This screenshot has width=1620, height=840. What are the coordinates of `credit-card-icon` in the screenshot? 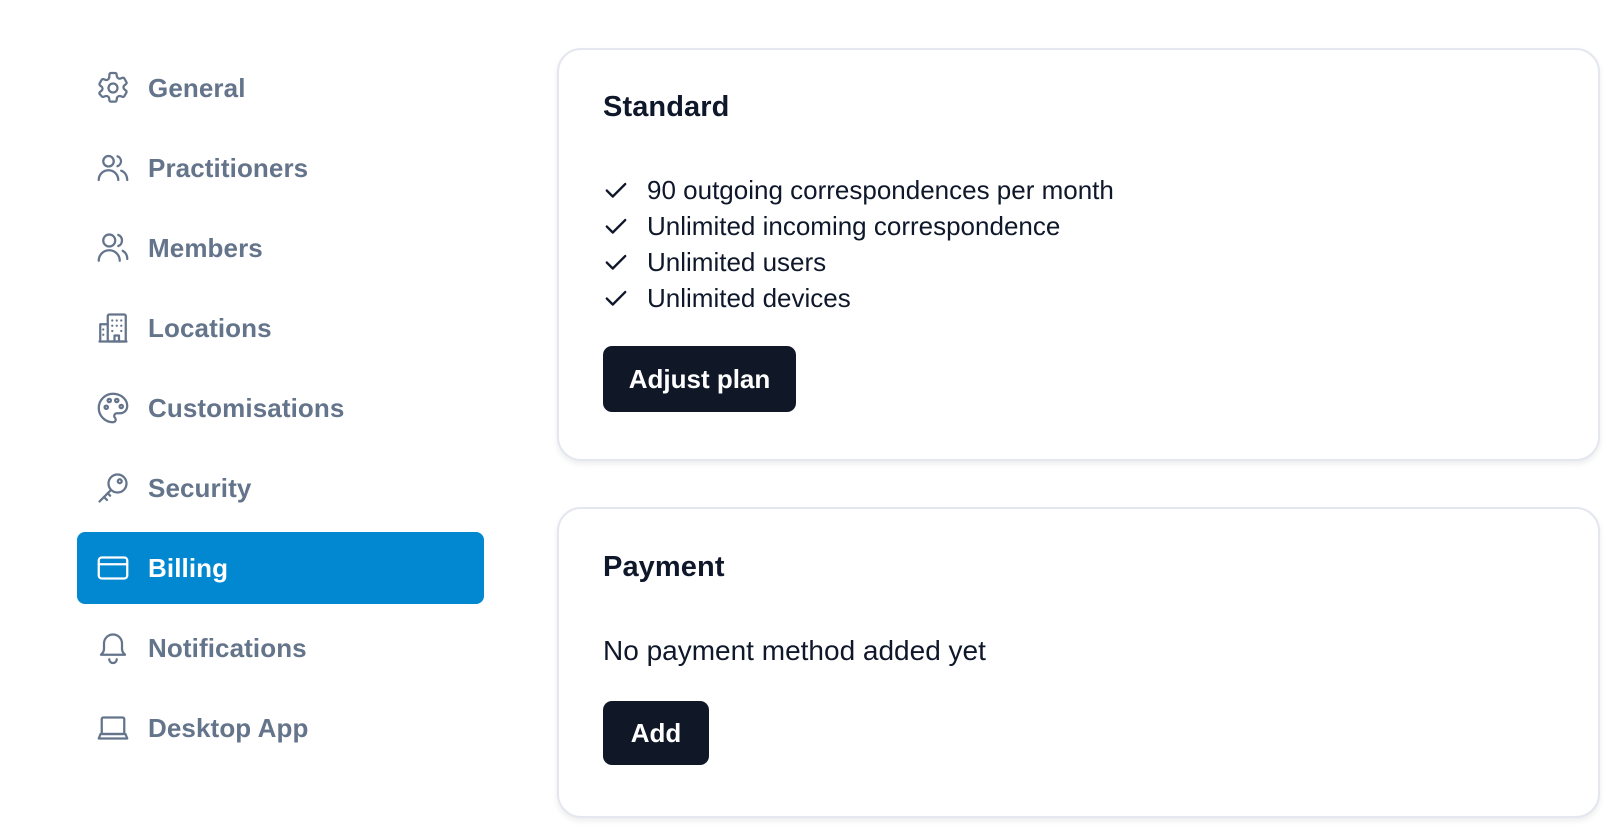 It's located at (113, 568).